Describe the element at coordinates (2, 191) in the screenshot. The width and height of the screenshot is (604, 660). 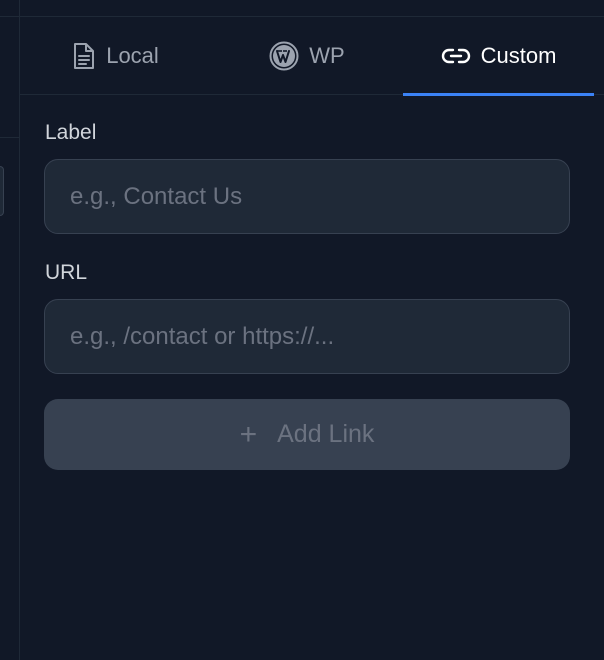
I see `adjacent-input-edge` at that location.